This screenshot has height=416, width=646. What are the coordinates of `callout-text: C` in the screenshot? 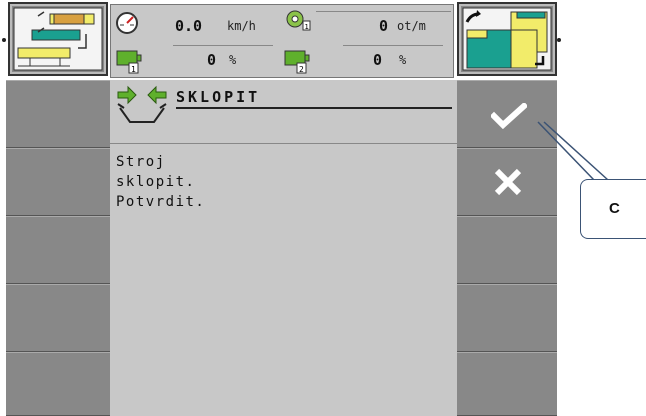 It's located at (614, 208).